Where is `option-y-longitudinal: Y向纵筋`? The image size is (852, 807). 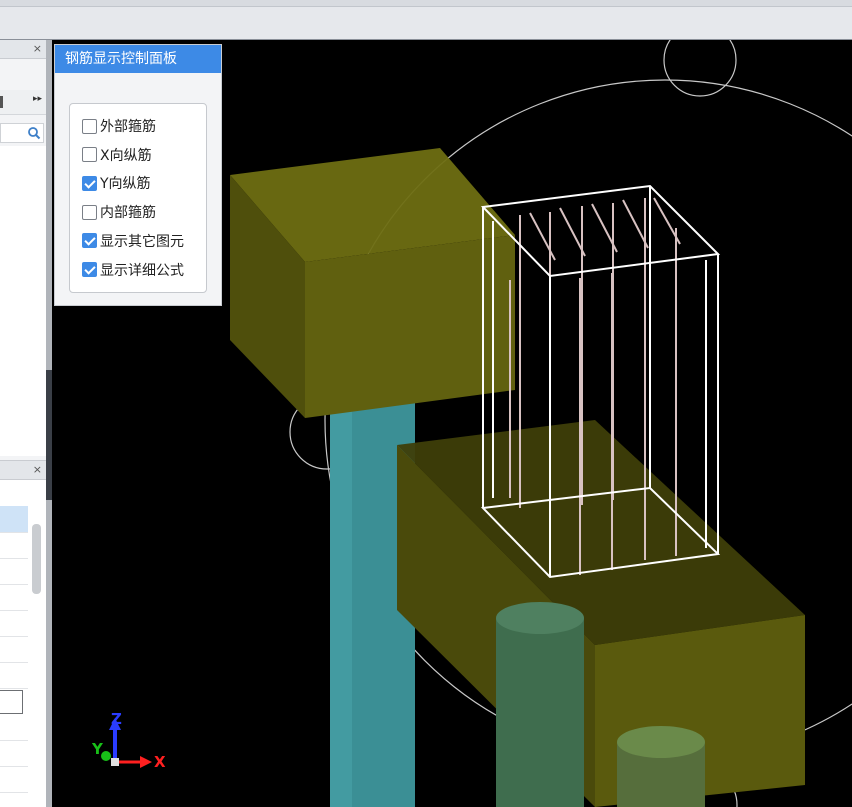 option-y-longitudinal: Y向纵筋 is located at coordinates (116, 183).